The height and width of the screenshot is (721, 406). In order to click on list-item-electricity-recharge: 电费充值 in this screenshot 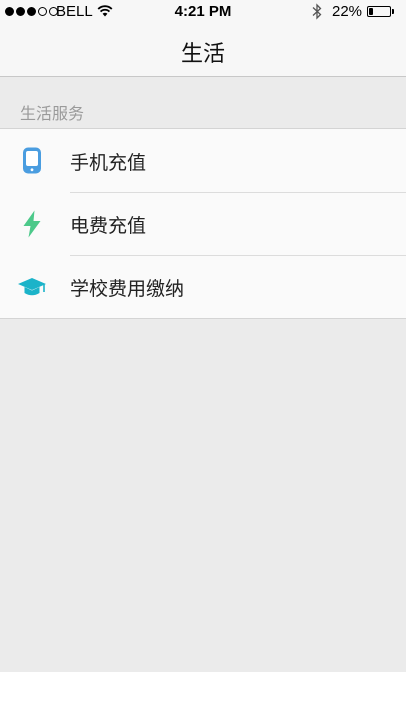, I will do `click(203, 223)`.